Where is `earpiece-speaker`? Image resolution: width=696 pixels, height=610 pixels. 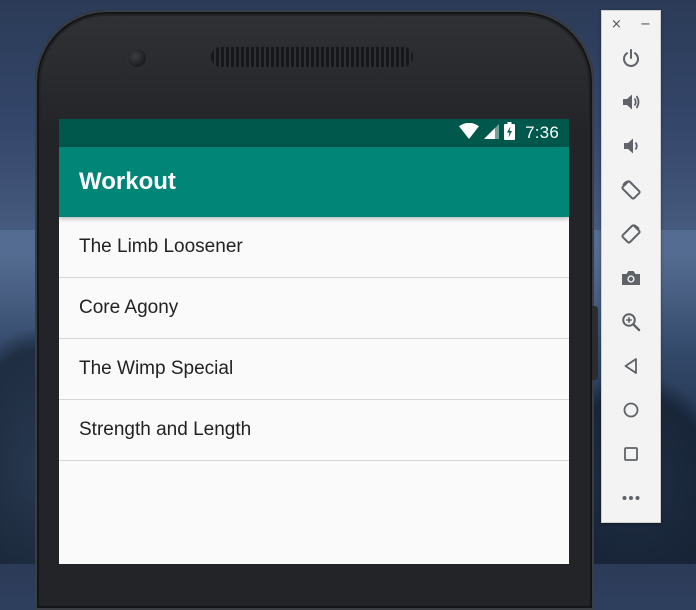 earpiece-speaker is located at coordinates (312, 57).